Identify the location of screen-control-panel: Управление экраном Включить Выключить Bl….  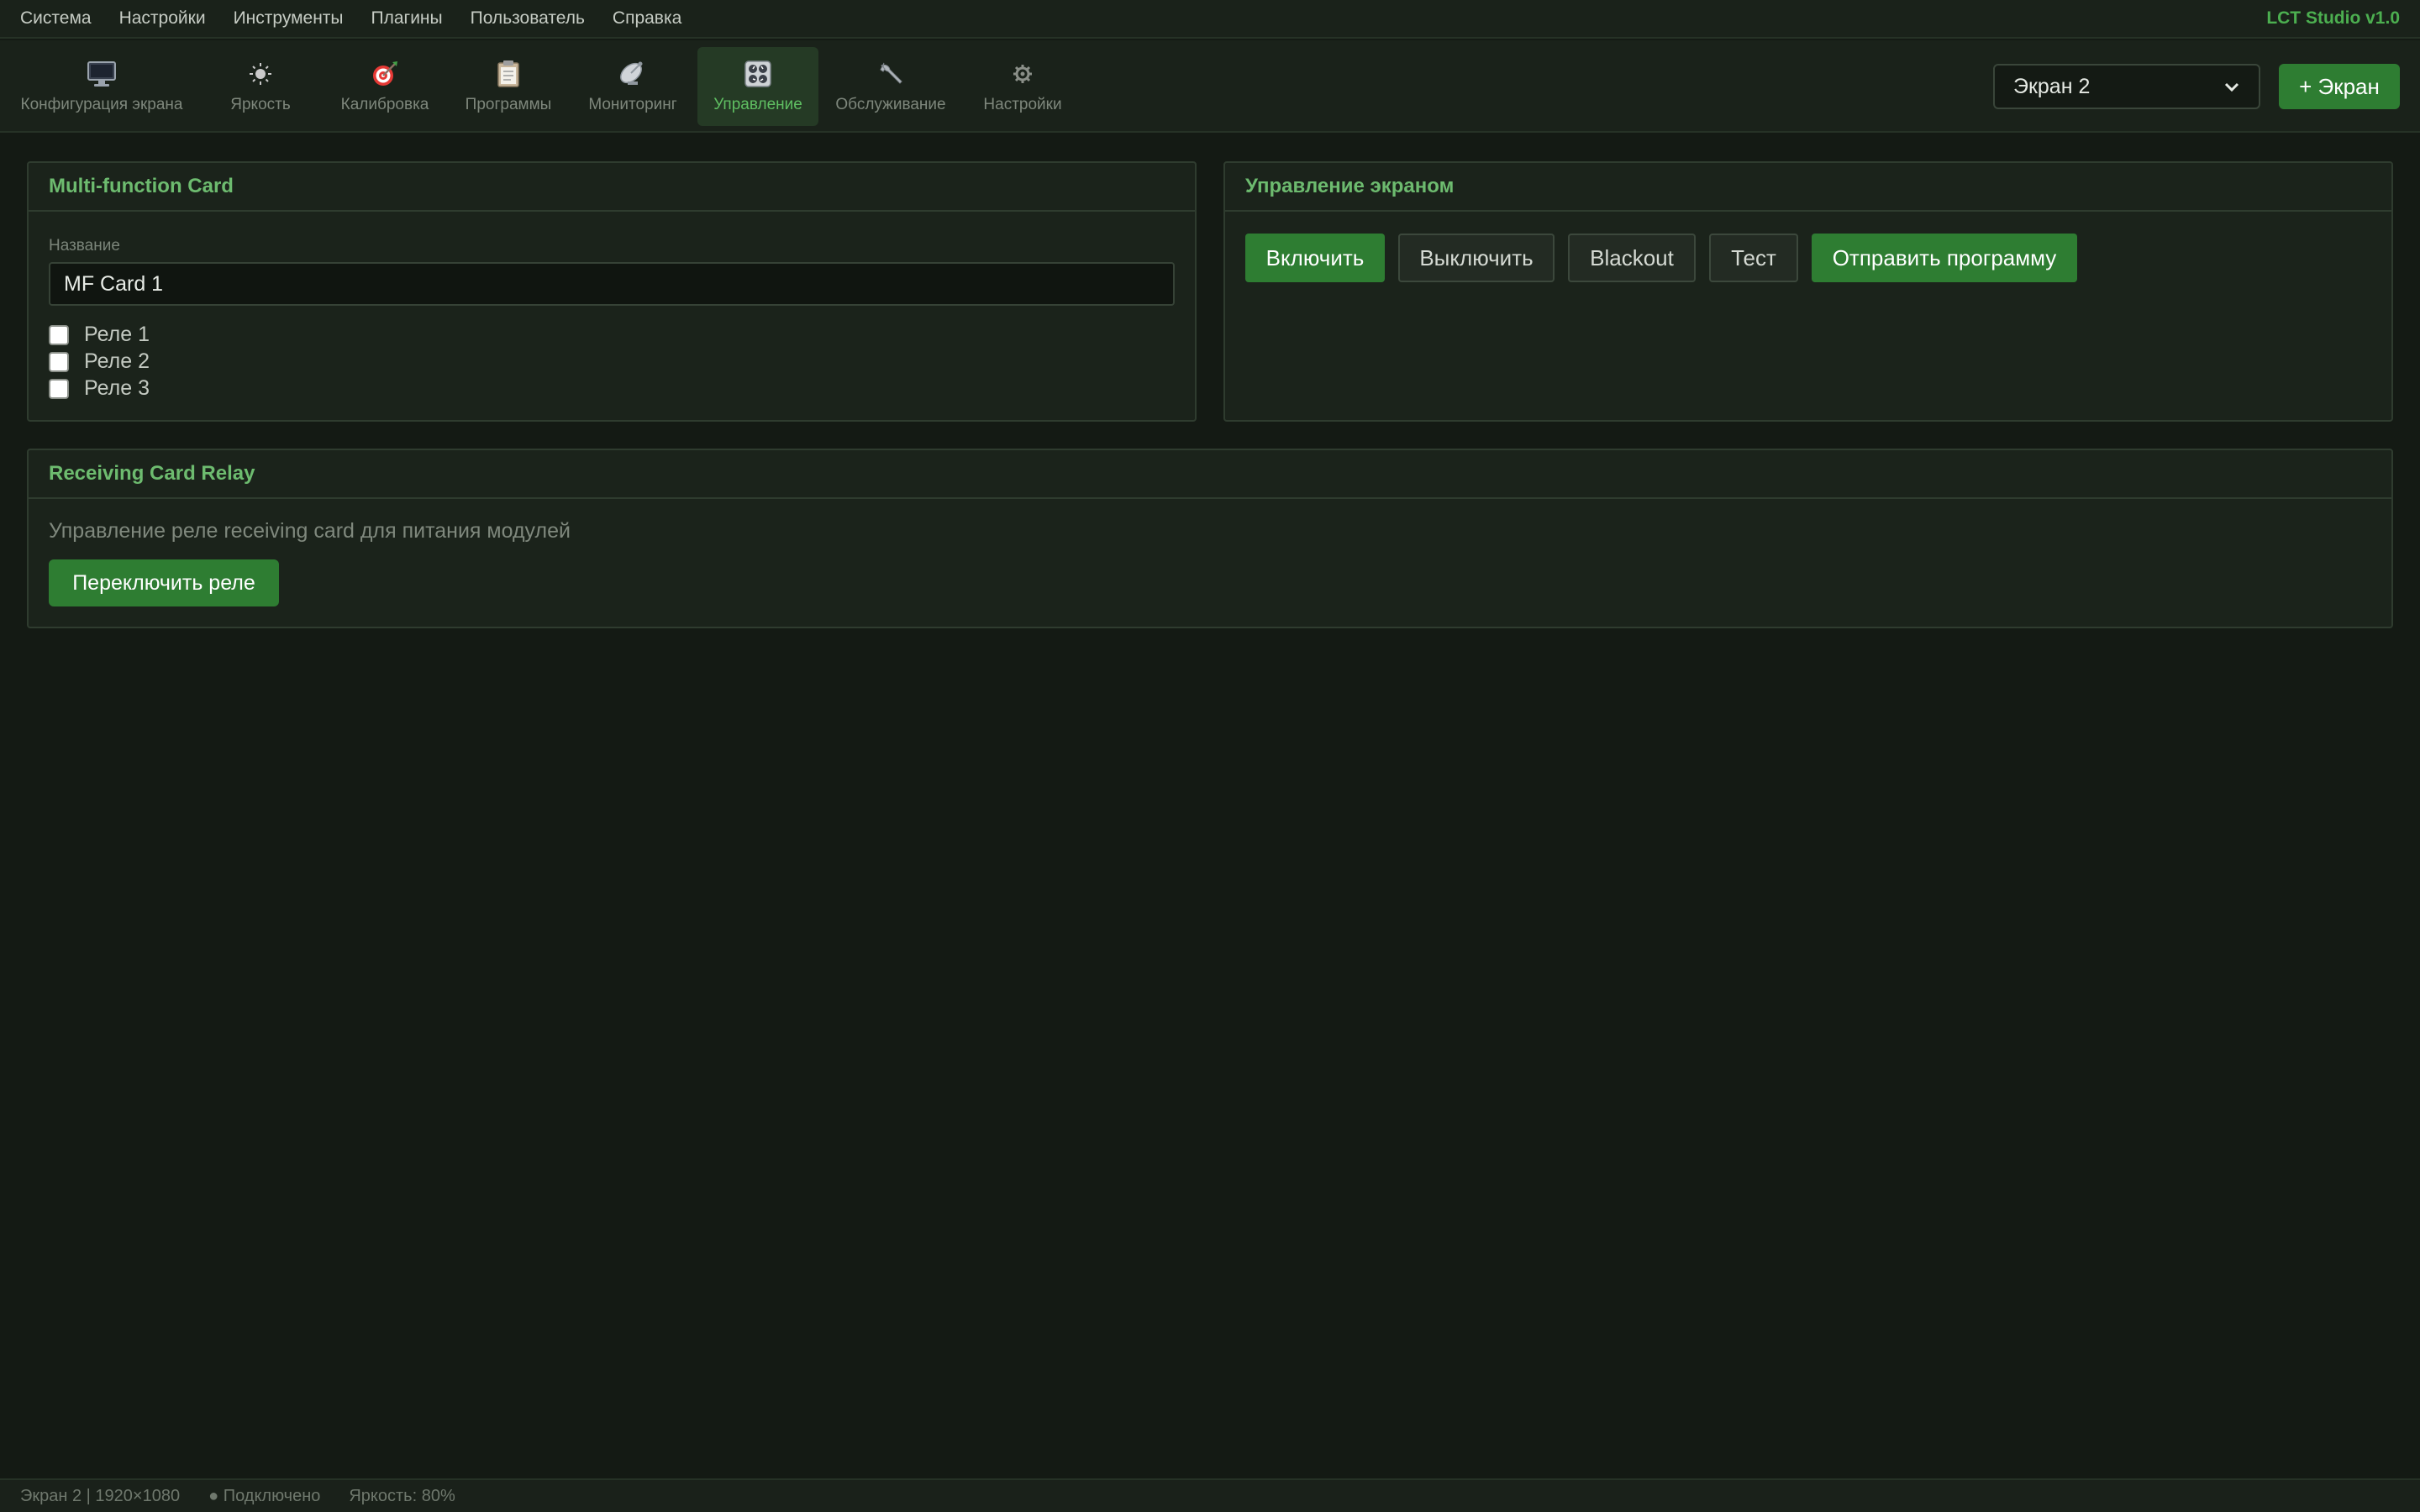
(1808, 291).